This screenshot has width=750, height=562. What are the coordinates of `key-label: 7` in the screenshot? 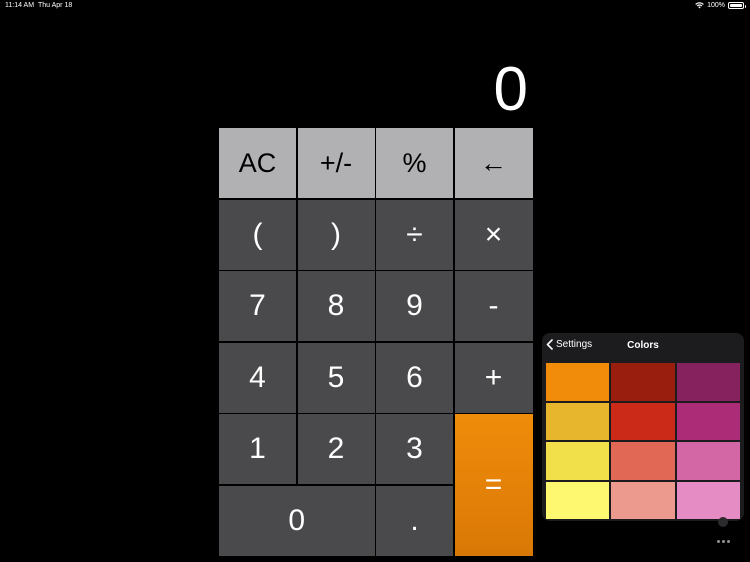 It's located at (257, 305).